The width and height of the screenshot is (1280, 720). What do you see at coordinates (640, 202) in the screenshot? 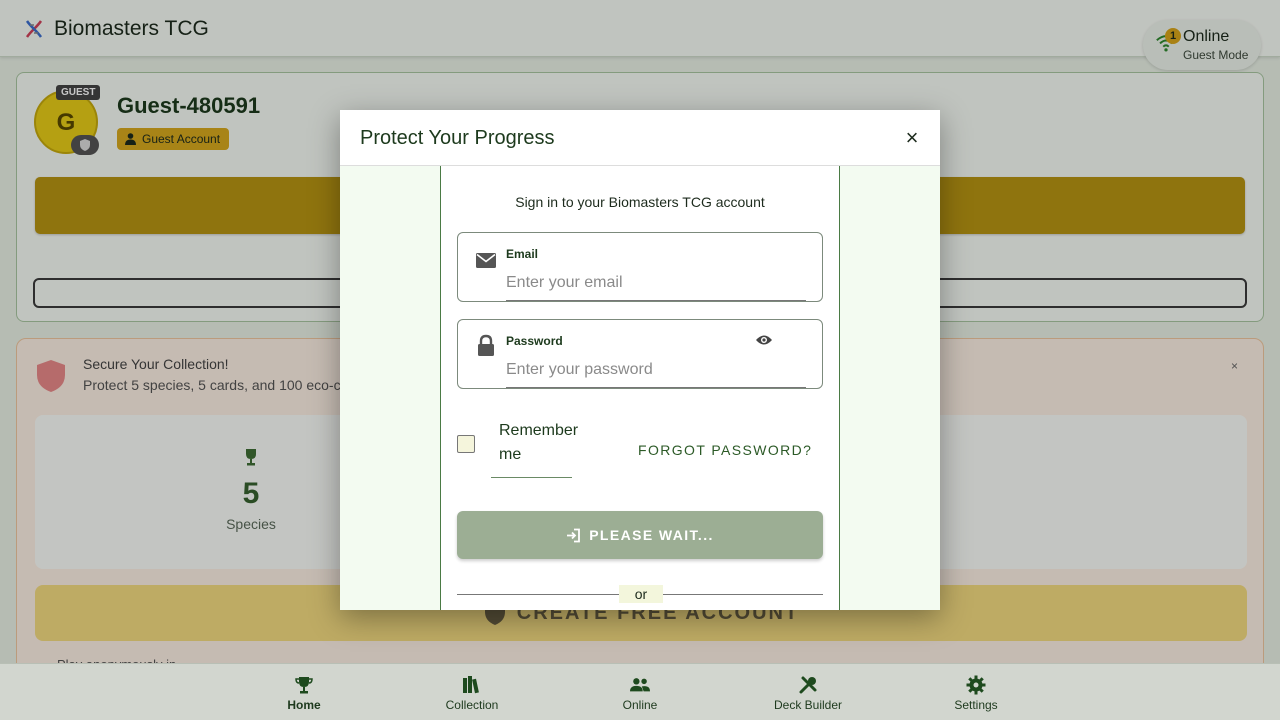
I see `login-subtitle: Sign in to your Biomasters TCG account` at bounding box center [640, 202].